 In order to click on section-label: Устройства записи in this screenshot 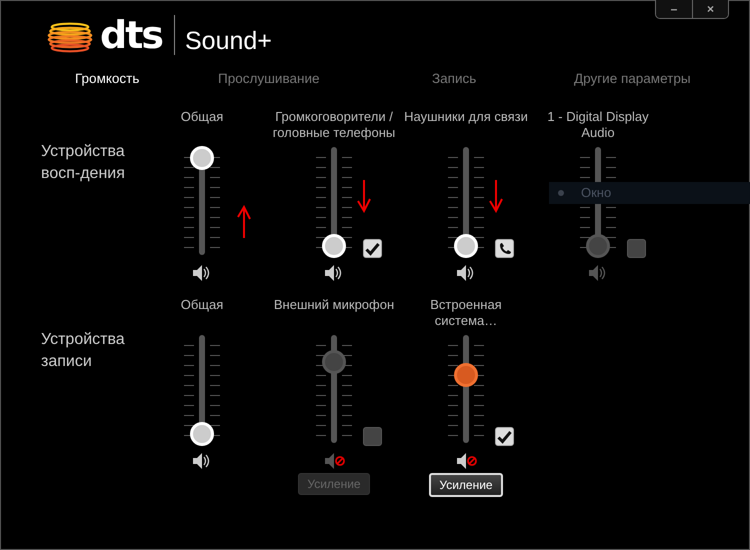, I will do `click(83, 350)`.